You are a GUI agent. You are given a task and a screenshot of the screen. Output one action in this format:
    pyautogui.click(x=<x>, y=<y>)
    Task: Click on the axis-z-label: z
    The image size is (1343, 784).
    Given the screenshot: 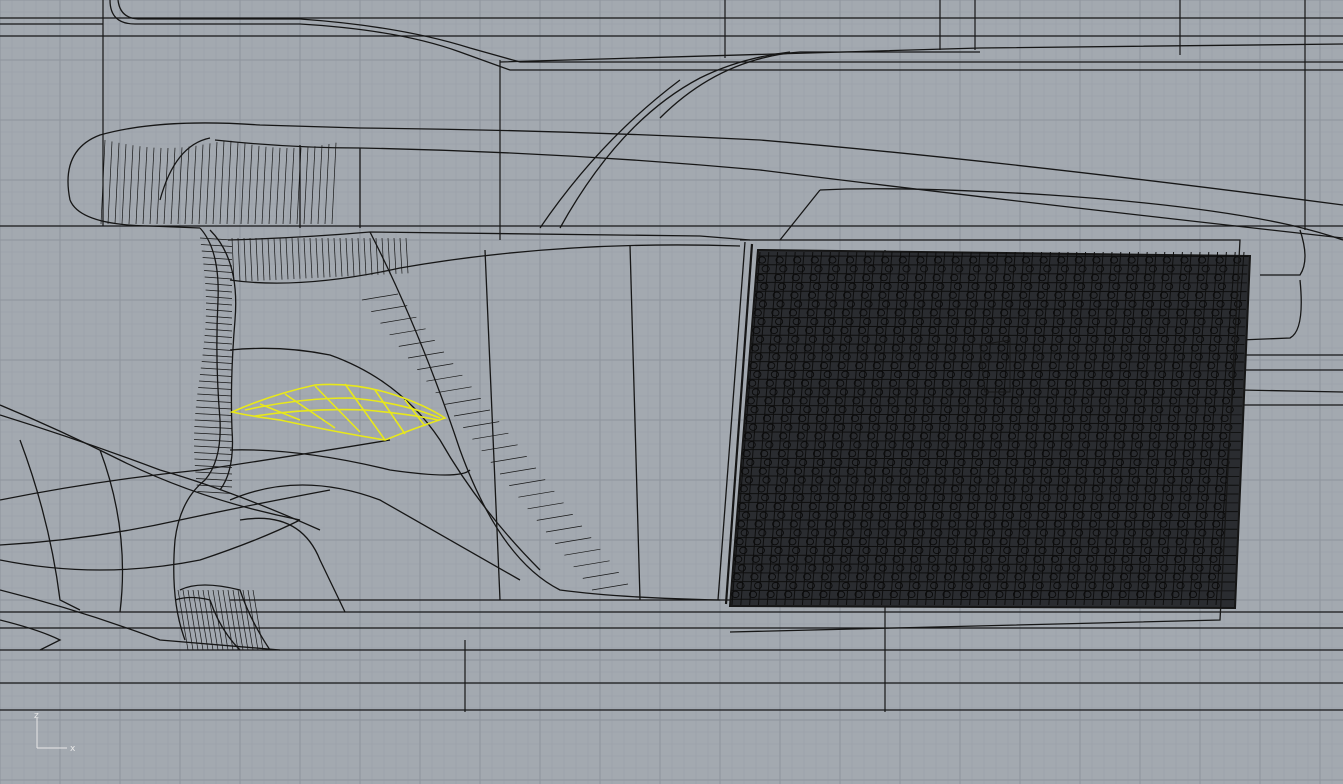 What is the action you would take?
    pyautogui.click(x=36, y=716)
    